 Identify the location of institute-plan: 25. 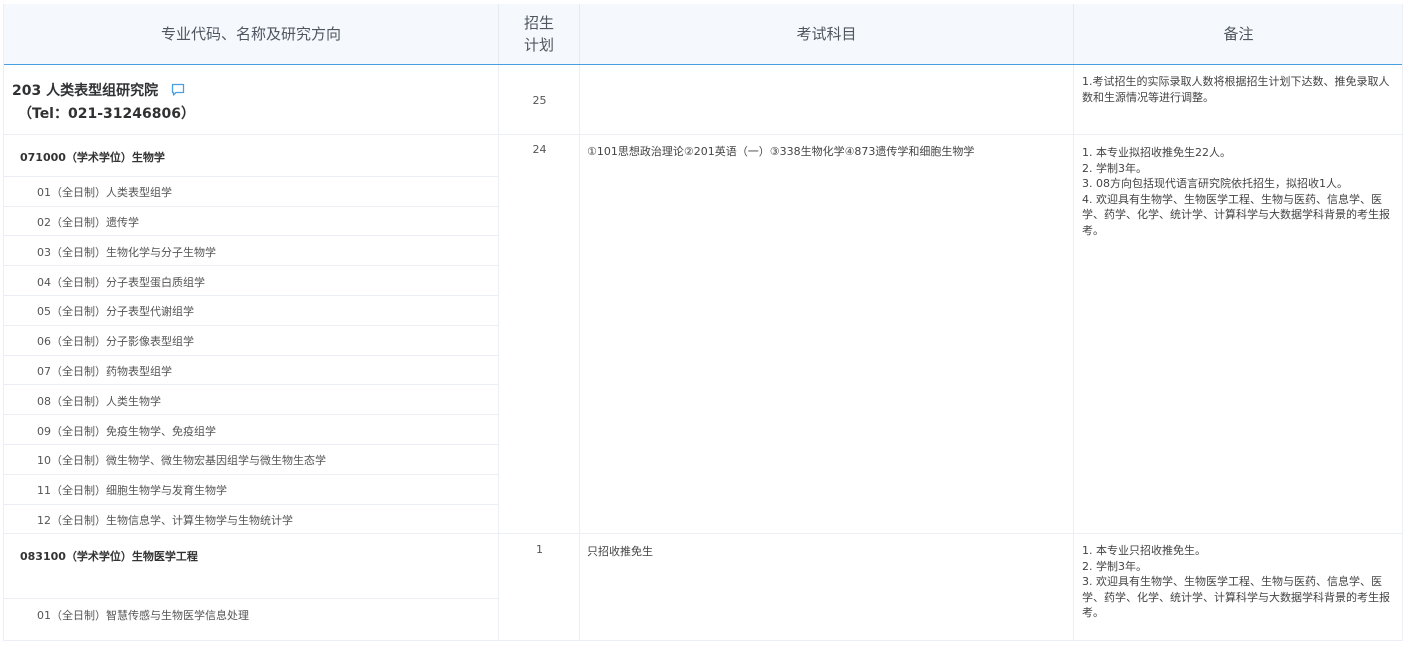
(539, 100).